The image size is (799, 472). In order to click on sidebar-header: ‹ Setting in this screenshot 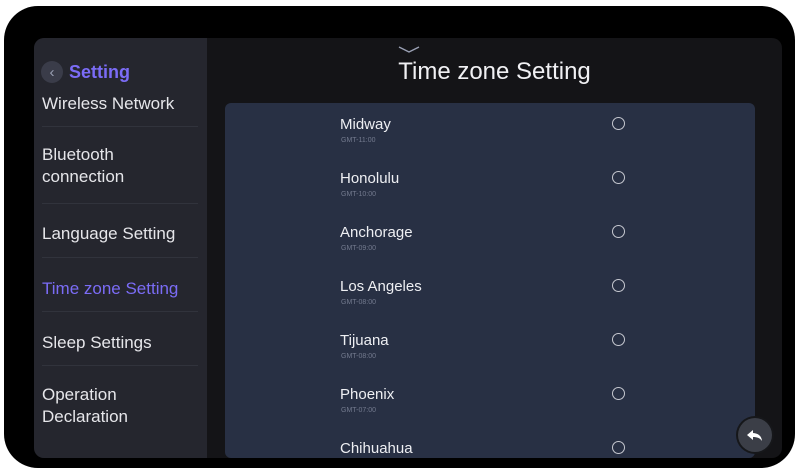, I will do `click(85, 72)`.